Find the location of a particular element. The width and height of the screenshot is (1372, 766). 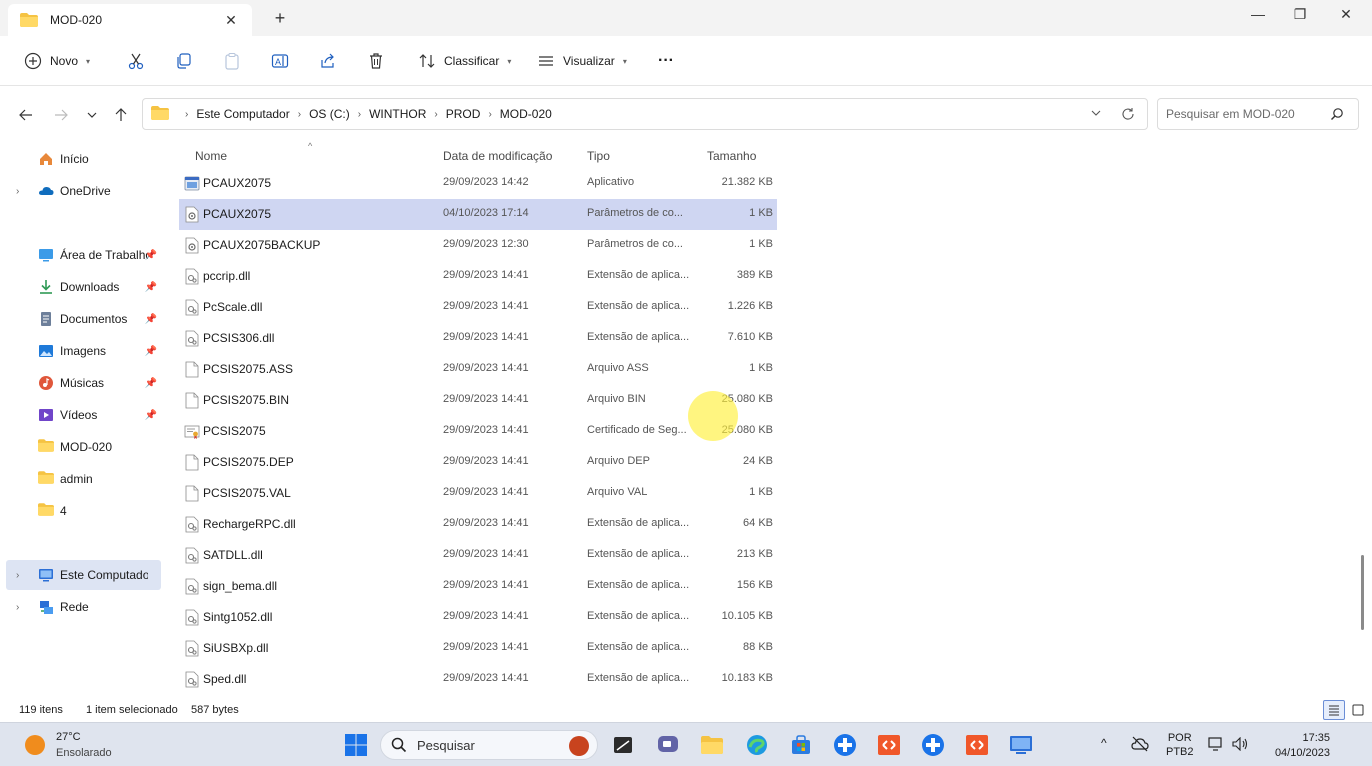

edge-browser-icon is located at coordinates (757, 745).